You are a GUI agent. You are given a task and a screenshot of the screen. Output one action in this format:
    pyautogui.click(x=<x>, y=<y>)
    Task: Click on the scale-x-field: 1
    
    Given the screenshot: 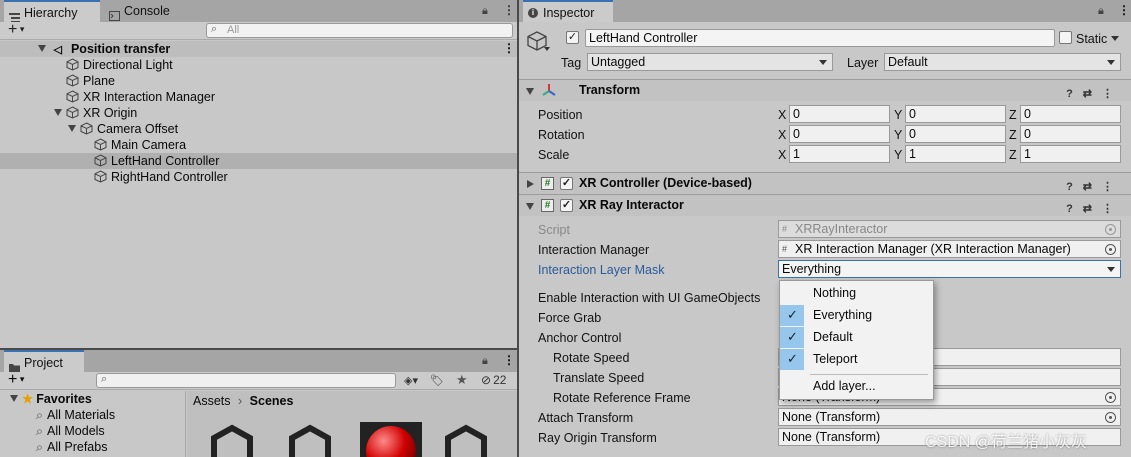 What is the action you would take?
    pyautogui.click(x=839, y=154)
    